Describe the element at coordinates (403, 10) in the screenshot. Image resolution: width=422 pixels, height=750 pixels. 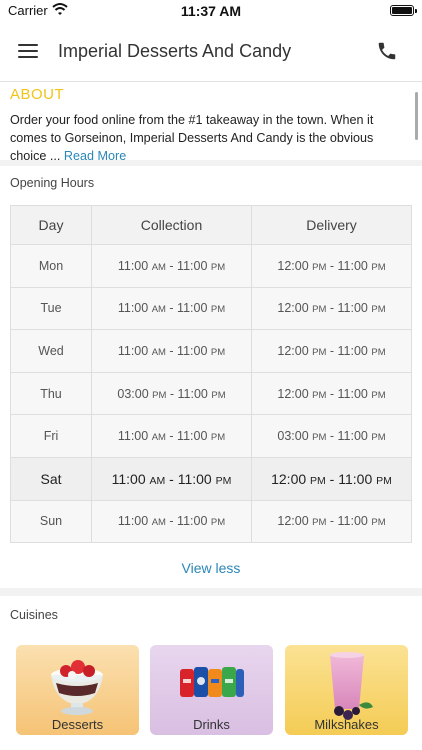
I see `battery-icon` at that location.